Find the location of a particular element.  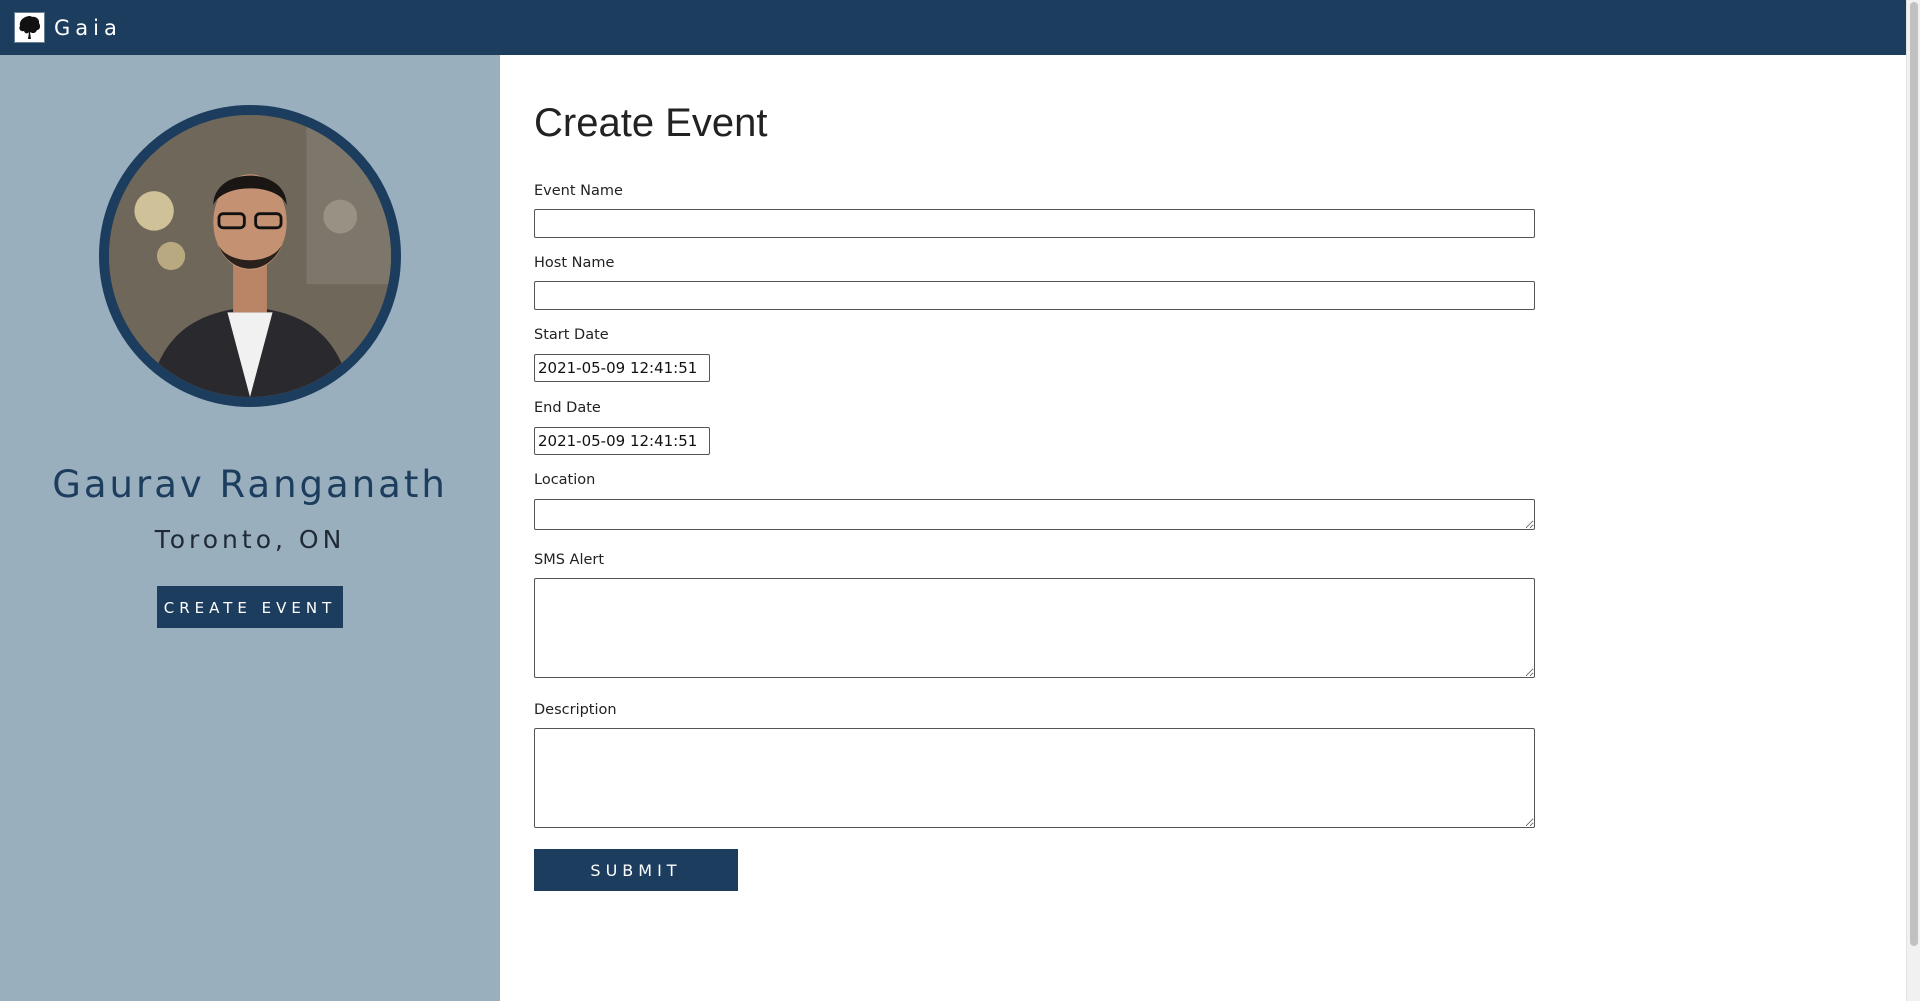

submit-button: SUBMIT BUTTON is located at coordinates (636, 885).